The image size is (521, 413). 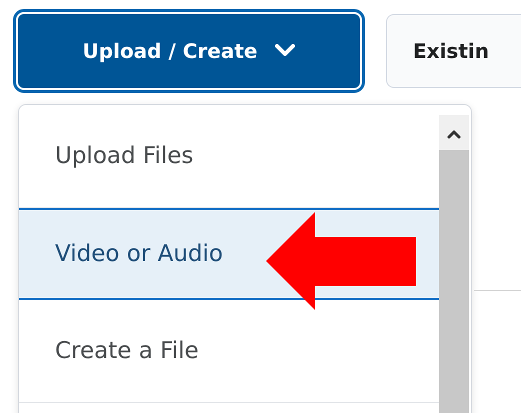 What do you see at coordinates (454, 264) in the screenshot?
I see `scrollbar` at bounding box center [454, 264].